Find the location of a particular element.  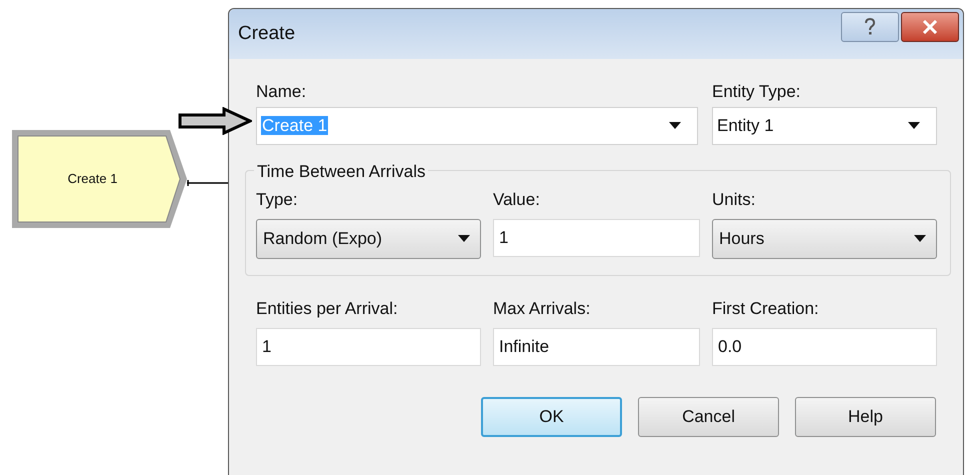

dropdown: Random (Expo) is located at coordinates (368, 239).